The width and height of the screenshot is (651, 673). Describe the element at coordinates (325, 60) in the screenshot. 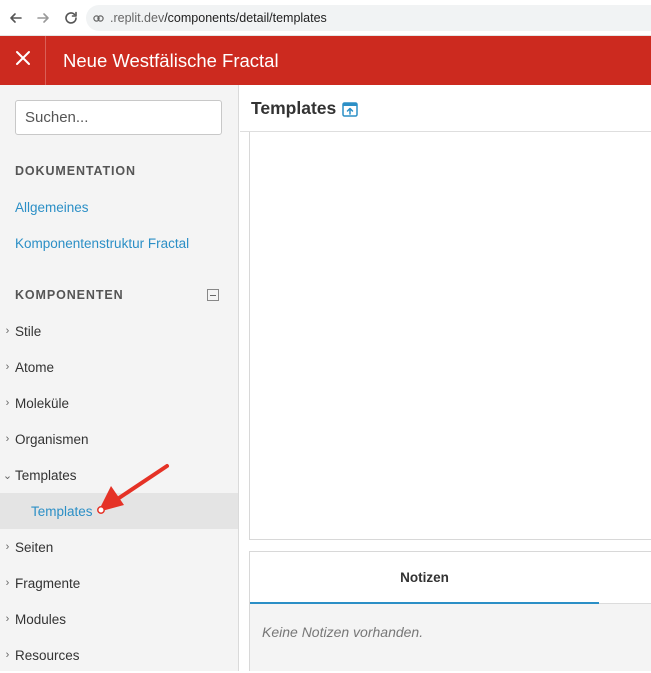

I see `app-header: Neue Westfälische Fractal` at that location.